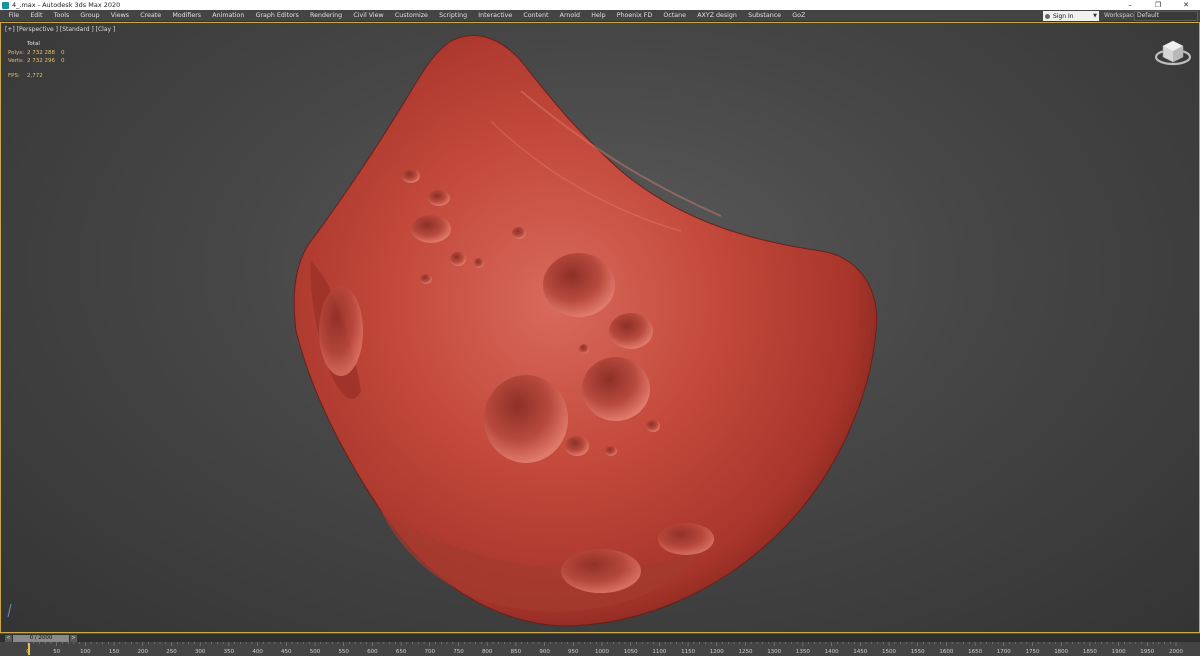  I want to click on previous-frame-button: <, so click(8, 638).